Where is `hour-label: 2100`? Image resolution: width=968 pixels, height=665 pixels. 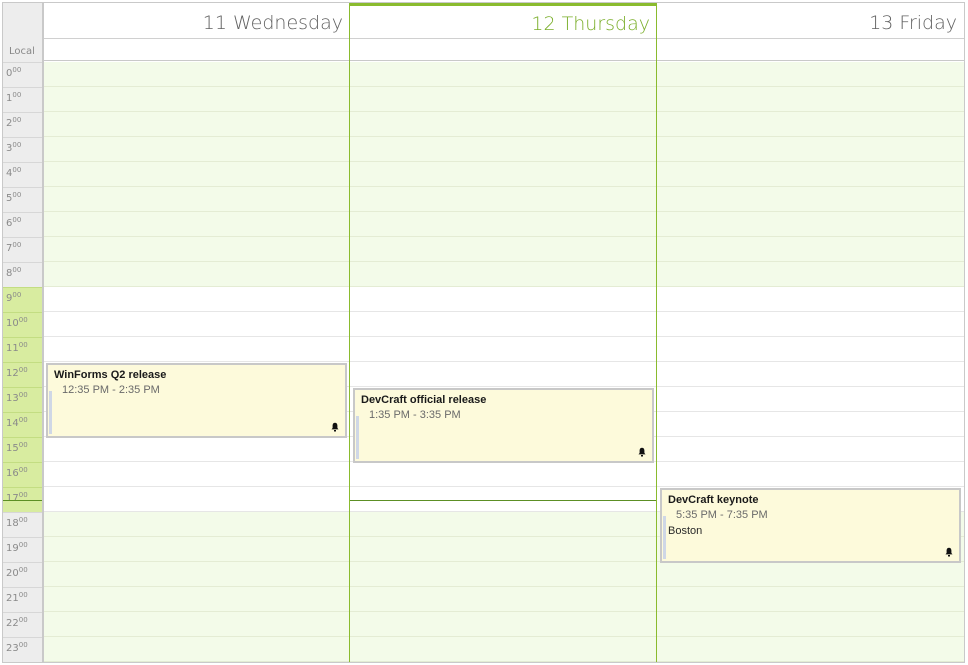
hour-label: 2100 is located at coordinates (22, 599).